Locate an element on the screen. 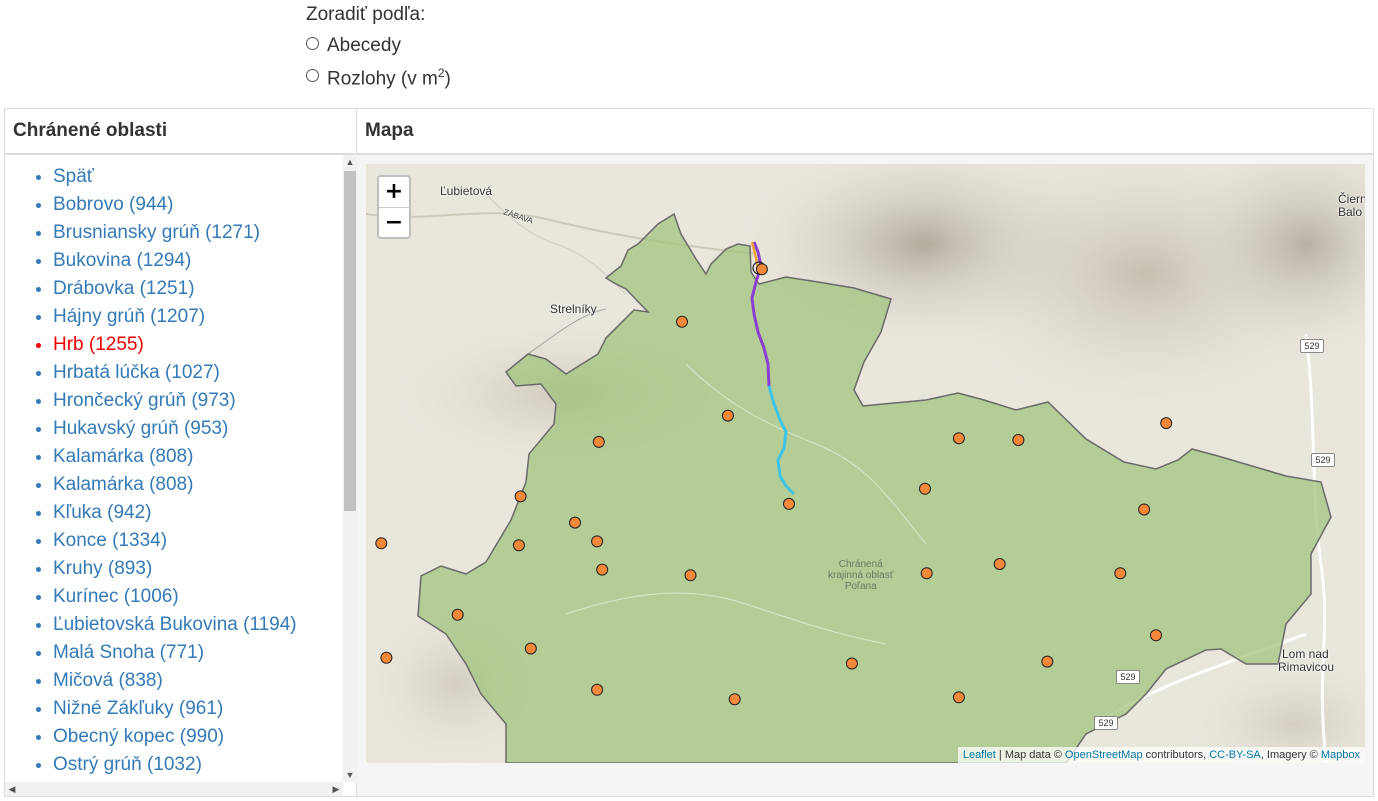 This screenshot has height=801, width=1378. horizontal-scrollbar: ◀ ▶ is located at coordinates (174, 789).